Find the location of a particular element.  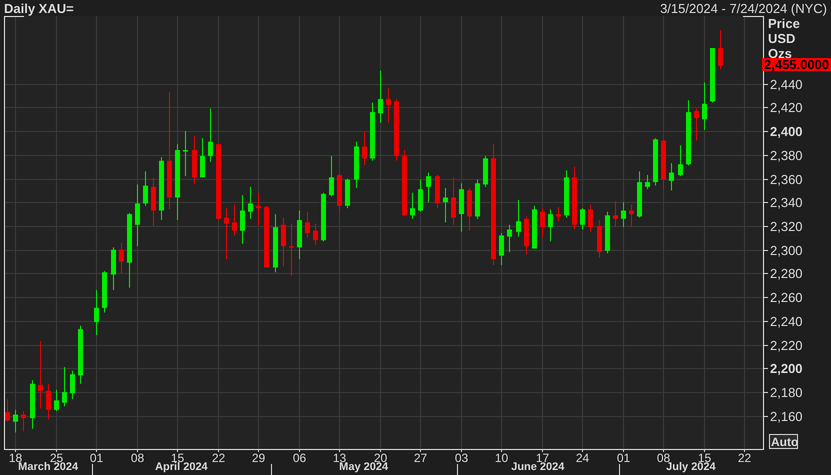

y-axis-label: 2,400 is located at coordinates (786, 131).